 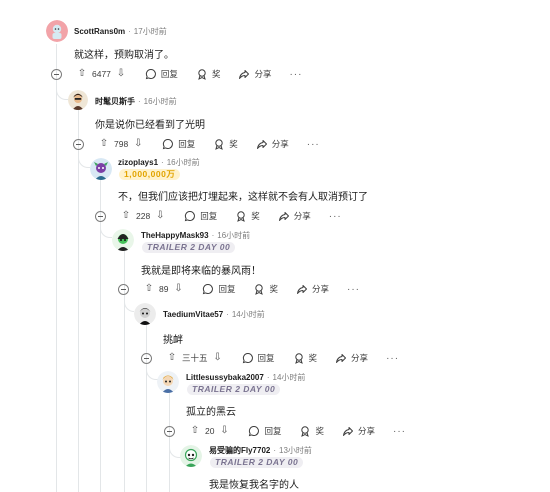 I want to click on username: ScottRans0m, so click(x=99, y=31).